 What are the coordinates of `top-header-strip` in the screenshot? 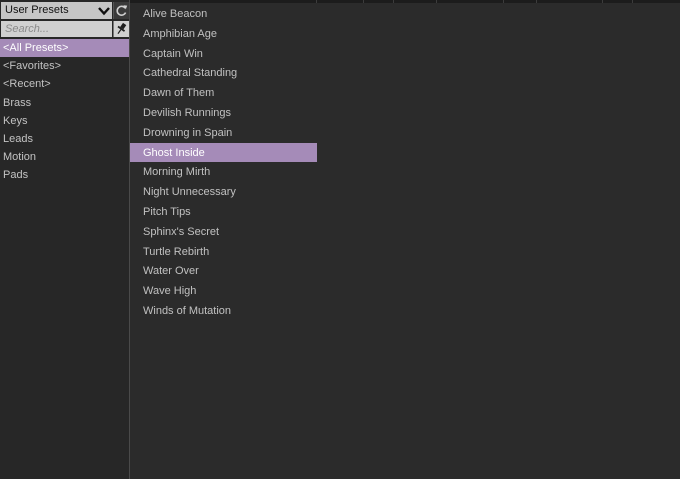 It's located at (405, 1).